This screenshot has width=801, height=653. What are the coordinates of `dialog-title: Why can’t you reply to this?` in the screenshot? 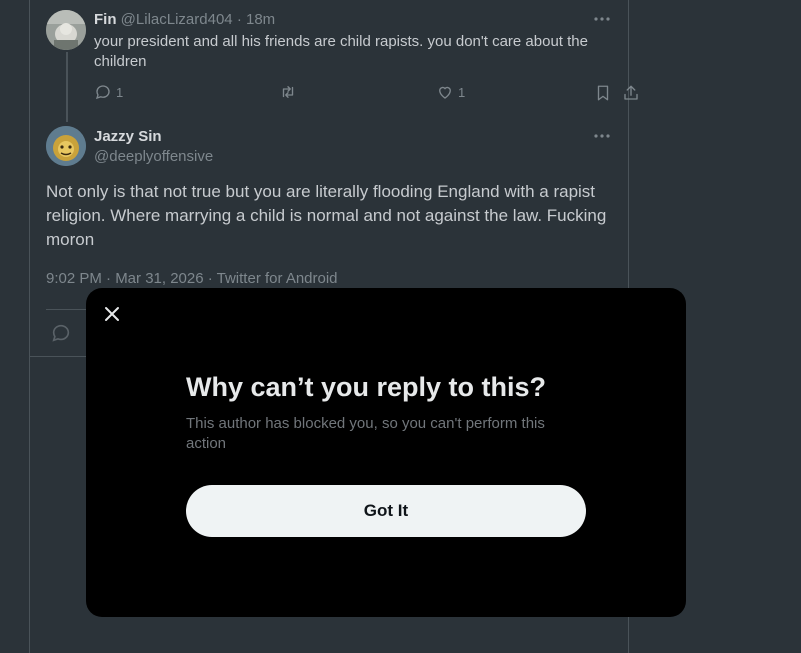 It's located at (366, 387).